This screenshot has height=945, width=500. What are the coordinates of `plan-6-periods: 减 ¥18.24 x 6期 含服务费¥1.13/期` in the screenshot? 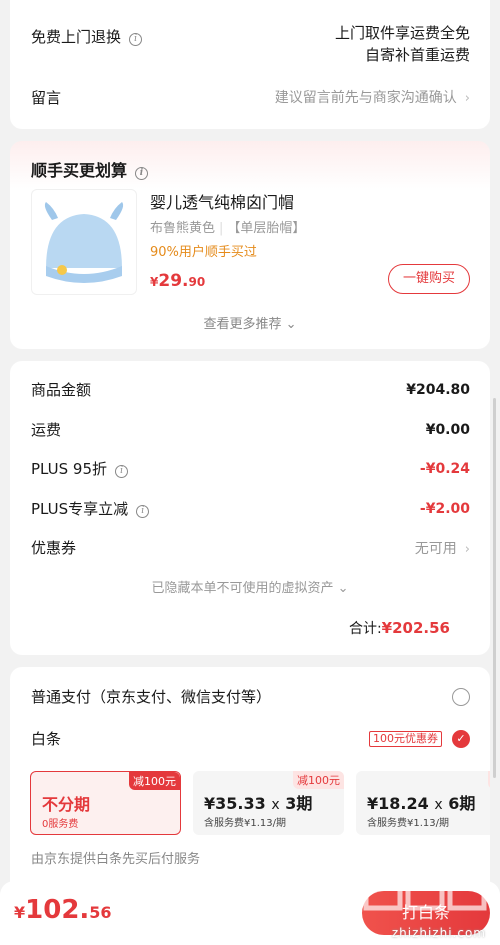 It's located at (423, 803).